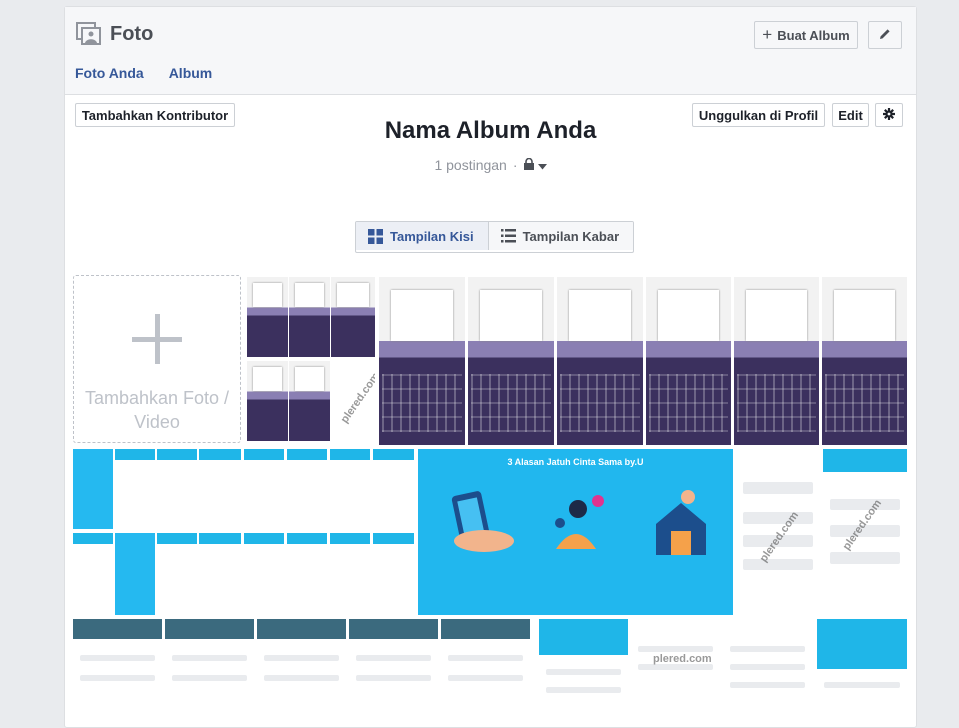 This screenshot has height=728, width=959. What do you see at coordinates (470, 165) in the screenshot?
I see `post-count: 1 postingan` at bounding box center [470, 165].